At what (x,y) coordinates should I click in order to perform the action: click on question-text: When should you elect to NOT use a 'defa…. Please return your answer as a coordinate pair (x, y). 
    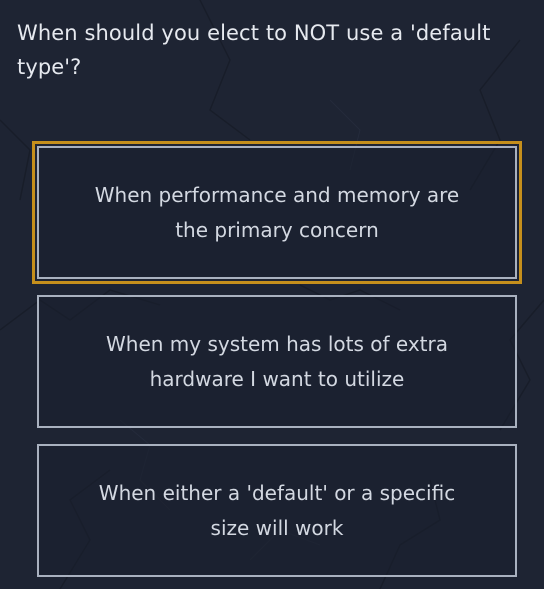
    Looking at the image, I should click on (254, 50).